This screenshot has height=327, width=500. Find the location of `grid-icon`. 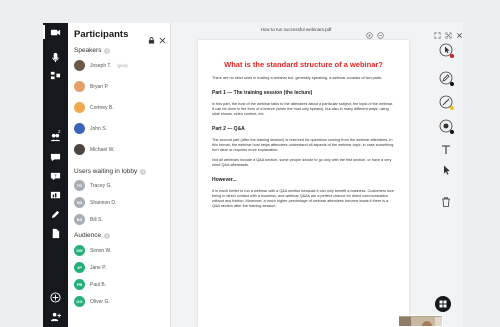

grid-icon is located at coordinates (443, 304).